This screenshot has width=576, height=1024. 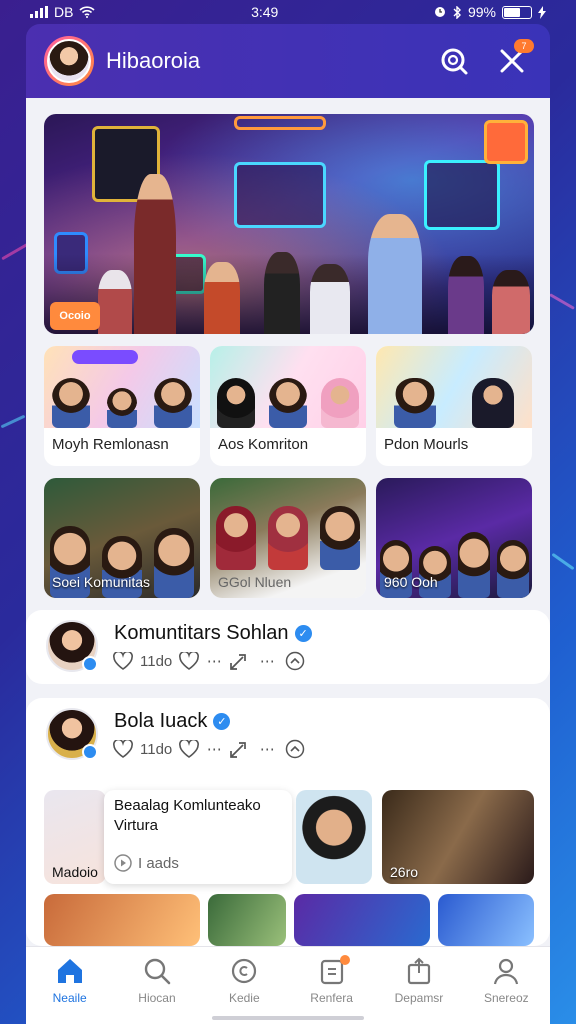 What do you see at coordinates (458, 837) in the screenshot?
I see `media-thumbnail: 26ro` at bounding box center [458, 837].